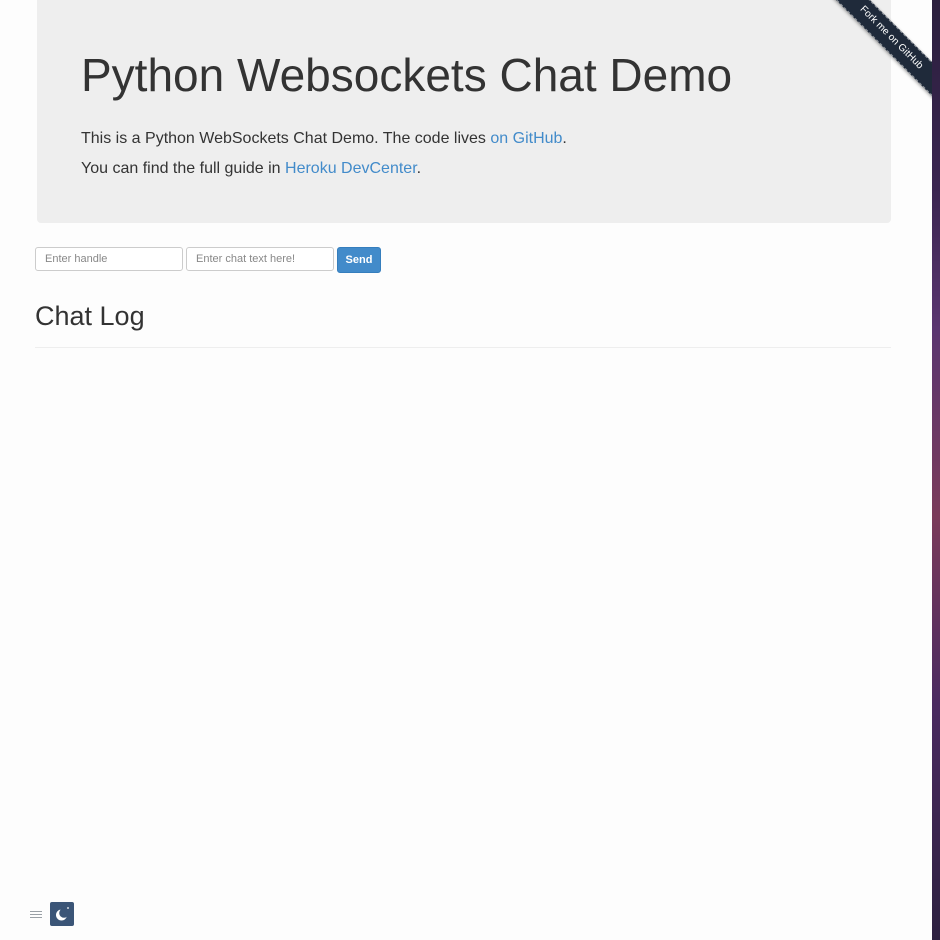 The width and height of the screenshot is (940, 940). Describe the element at coordinates (880, 50) in the screenshot. I see `fork-me-ribbon: Fork me on GitHub` at that location.